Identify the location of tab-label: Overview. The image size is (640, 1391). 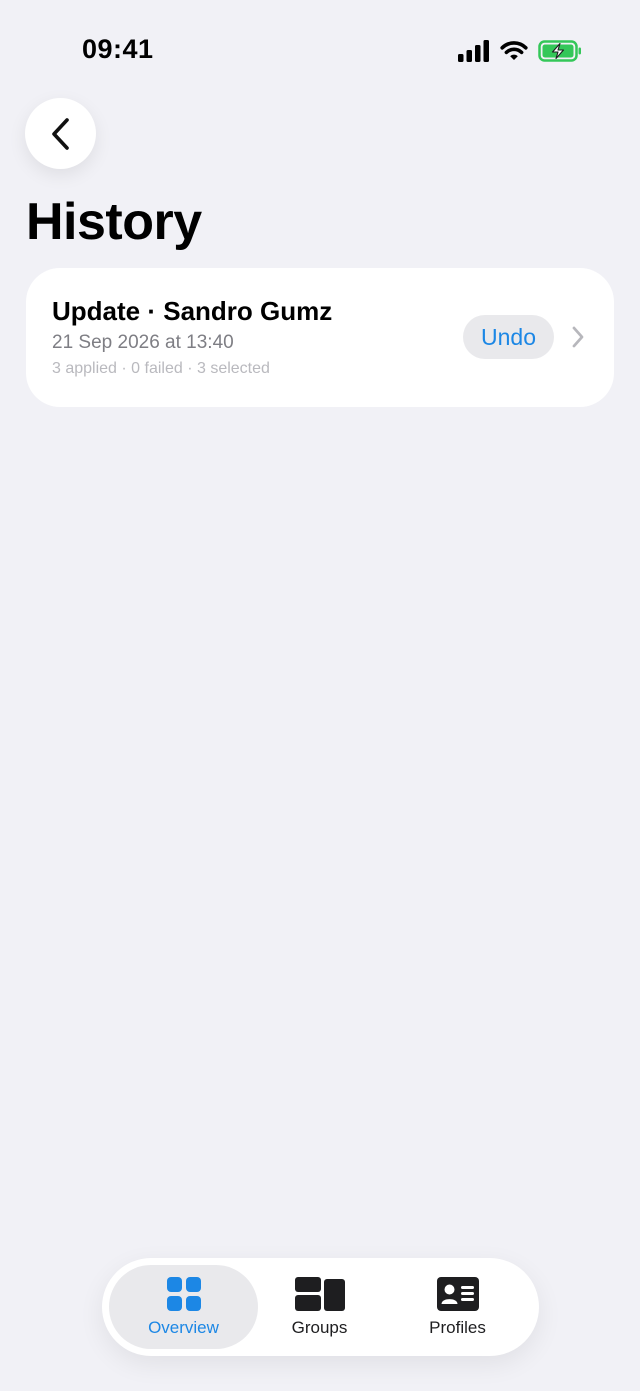
(183, 1327).